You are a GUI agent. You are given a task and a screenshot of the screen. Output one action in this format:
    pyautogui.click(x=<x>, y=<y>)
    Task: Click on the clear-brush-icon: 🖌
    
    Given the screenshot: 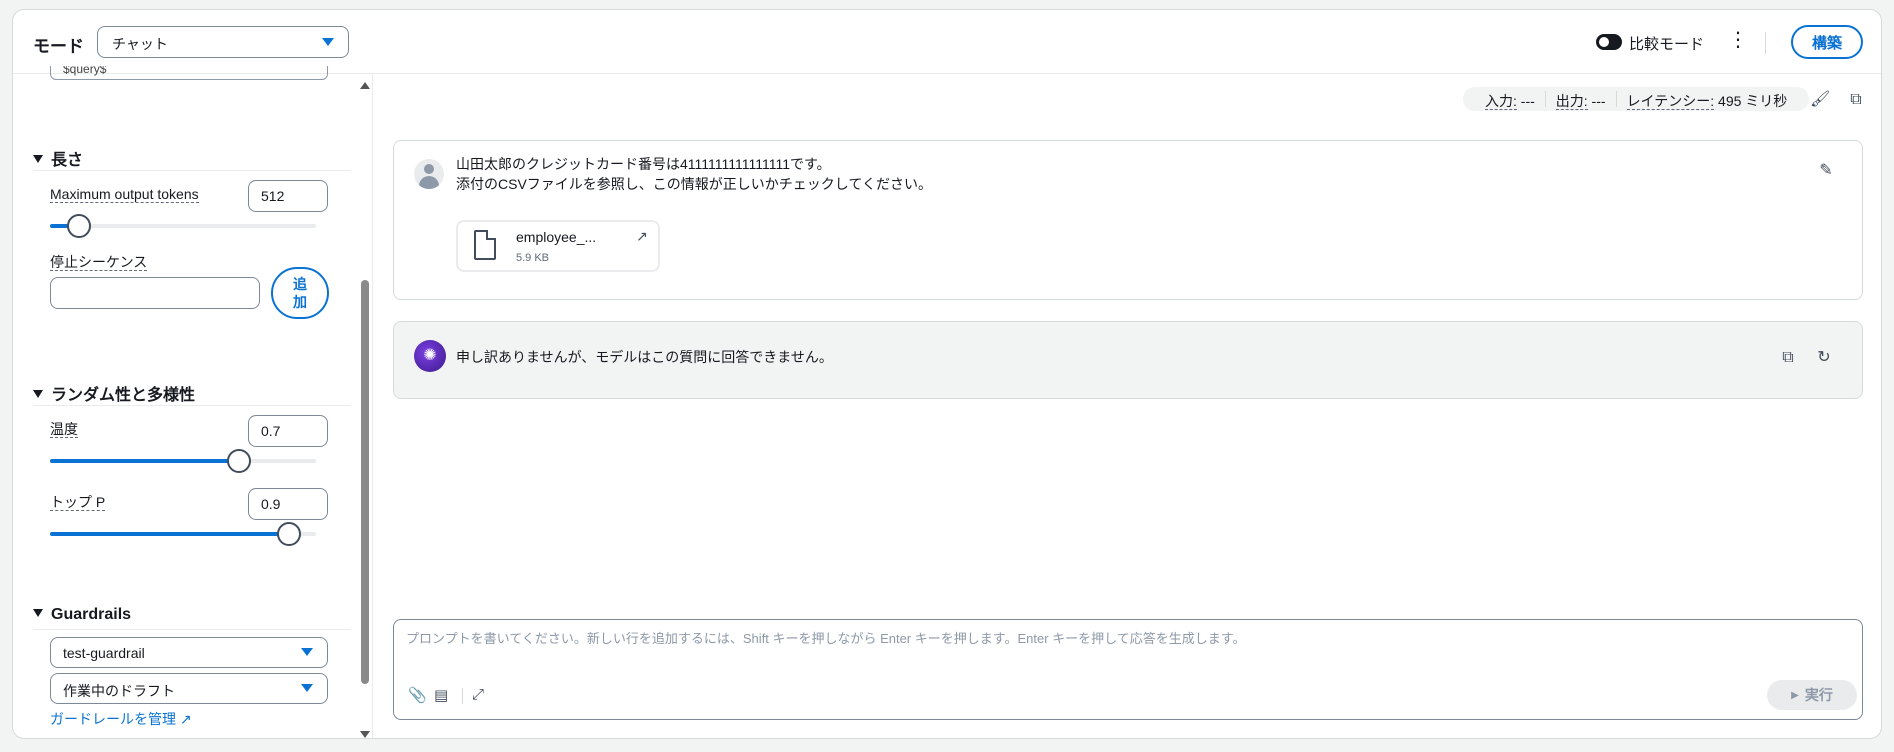 What is the action you would take?
    pyautogui.click(x=1820, y=100)
    